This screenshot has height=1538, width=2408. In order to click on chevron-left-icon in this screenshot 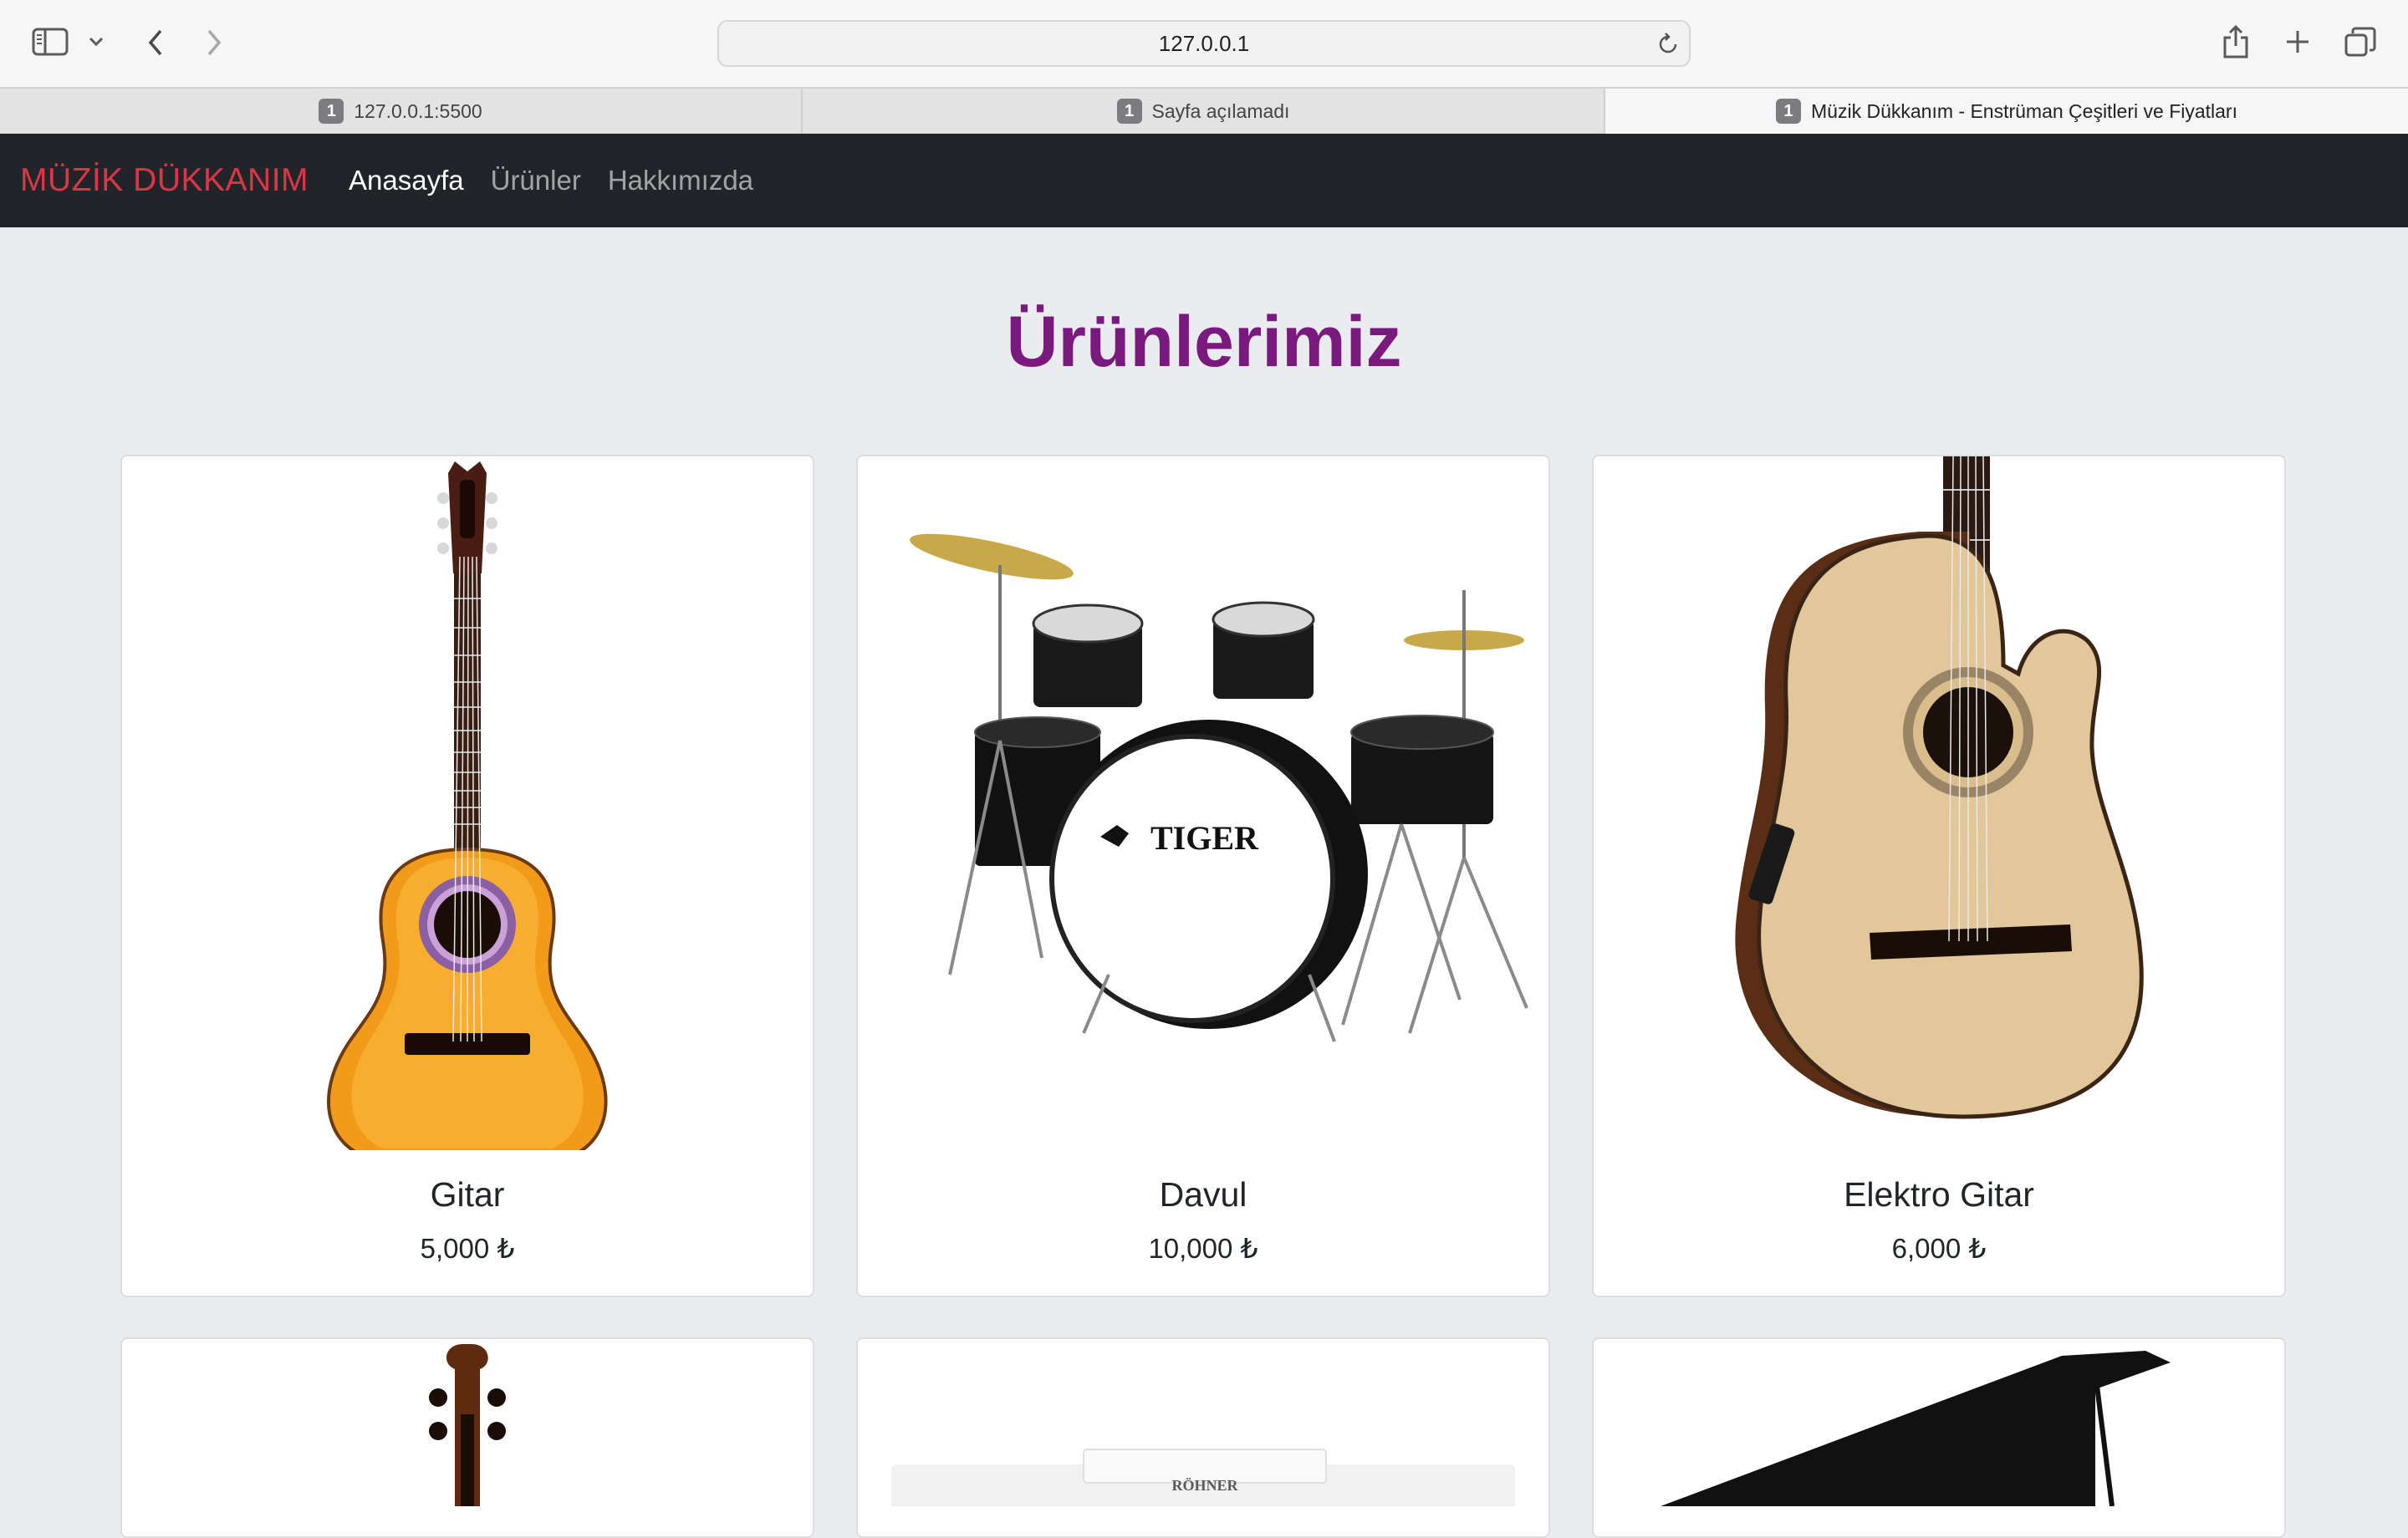, I will do `click(155, 43)`.